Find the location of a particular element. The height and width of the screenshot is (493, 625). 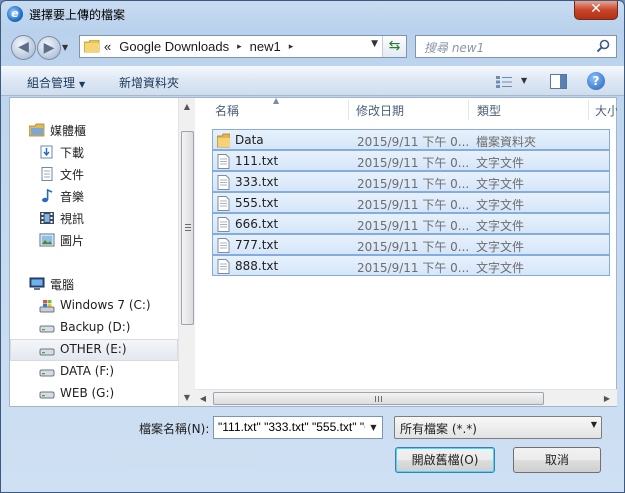

close-button: ✕ is located at coordinates (596, 10).